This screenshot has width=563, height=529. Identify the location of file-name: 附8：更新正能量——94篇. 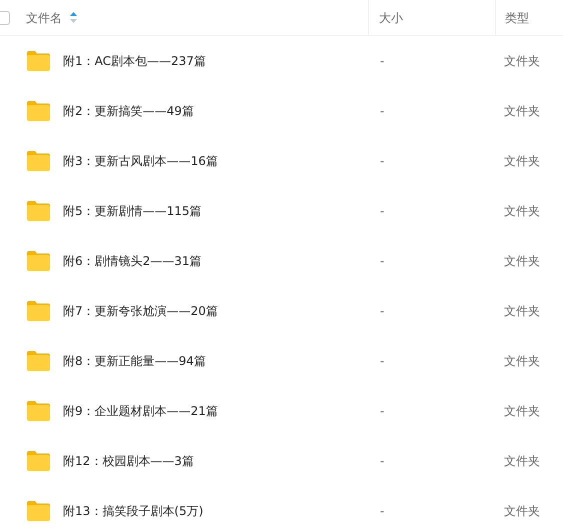
(134, 361).